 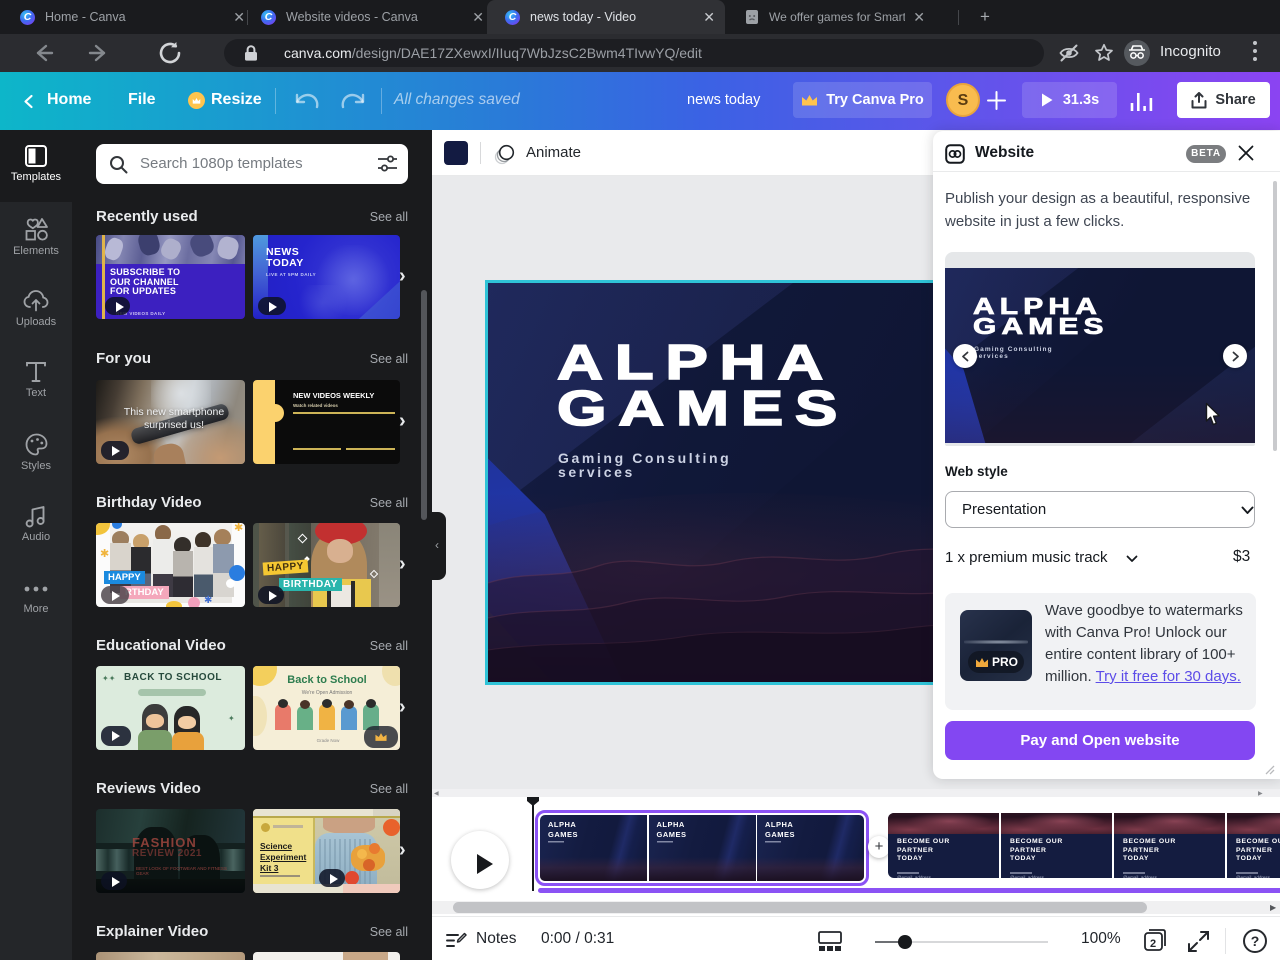 I want to click on svg-text: 2, so click(x=1153, y=944).